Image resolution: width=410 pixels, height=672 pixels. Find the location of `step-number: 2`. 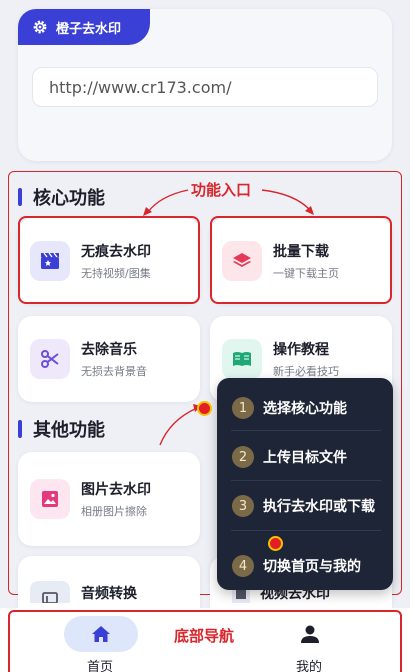

step-number: 2 is located at coordinates (243, 457).